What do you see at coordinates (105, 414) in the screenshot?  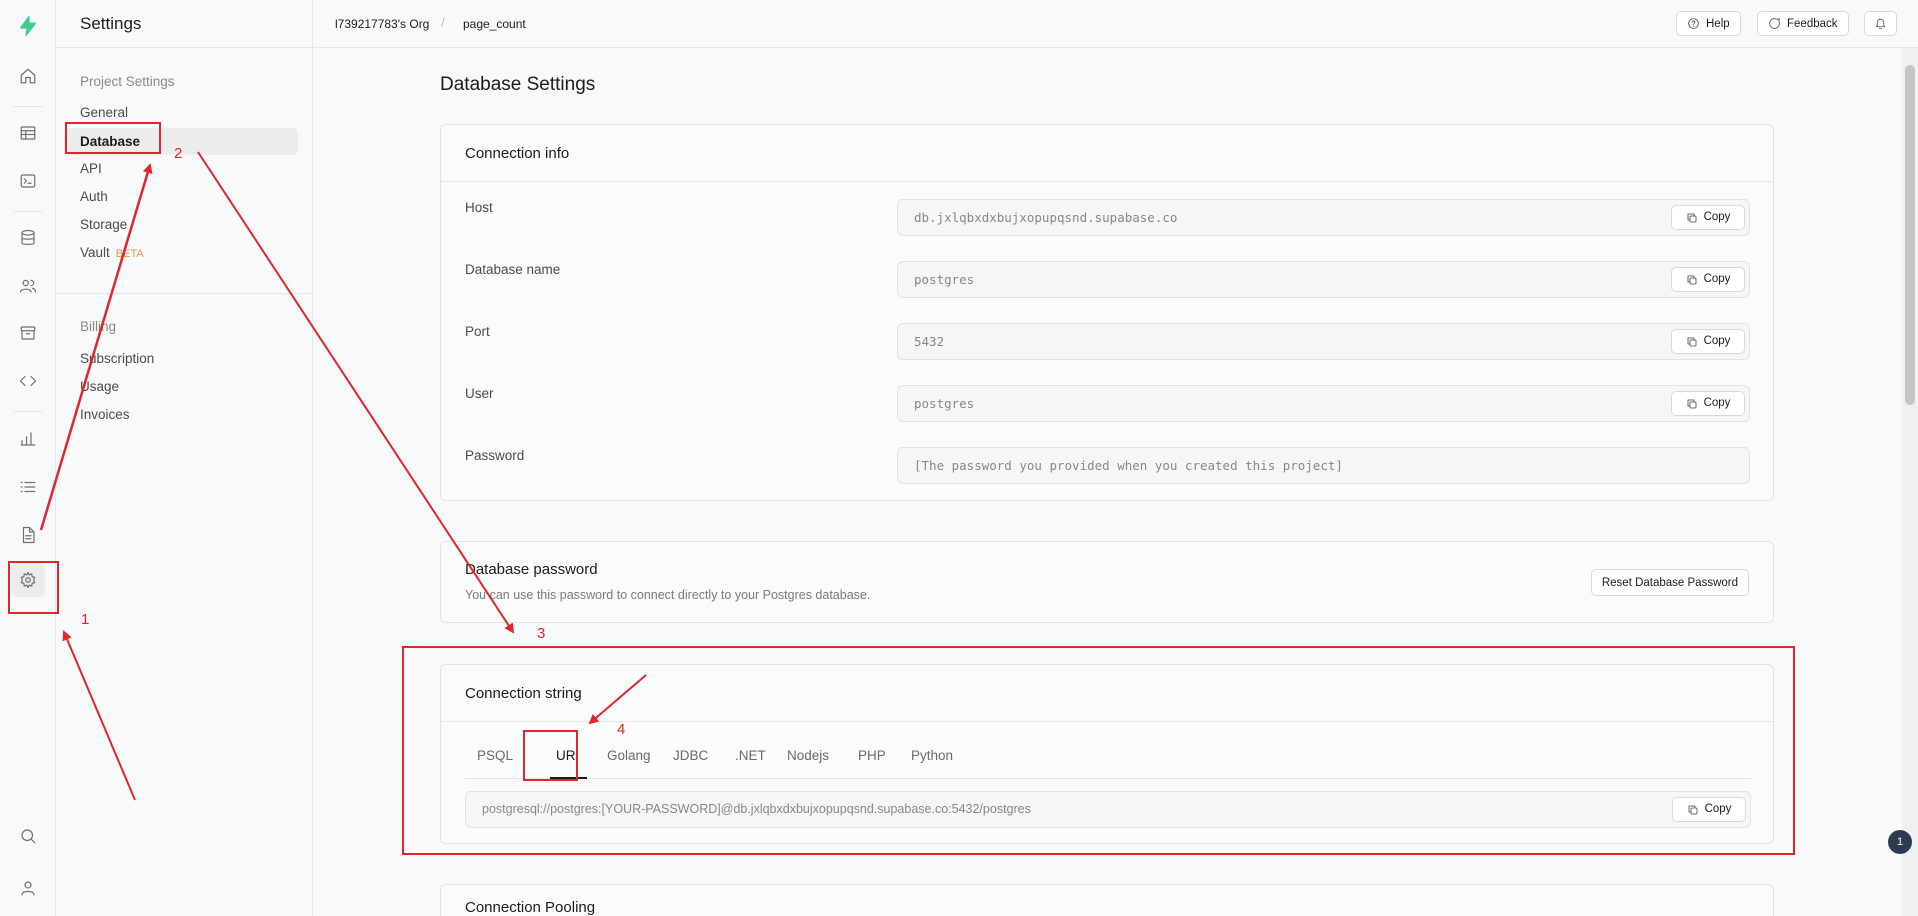 I see `sidebar-item-invoices: Invoices` at bounding box center [105, 414].